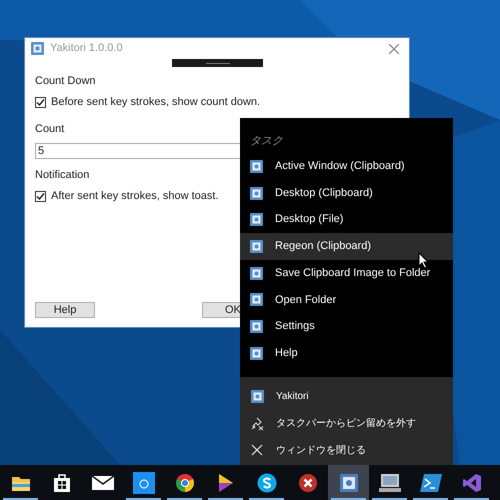  Describe the element at coordinates (50, 129) in the screenshot. I see `section-label: Count` at that location.